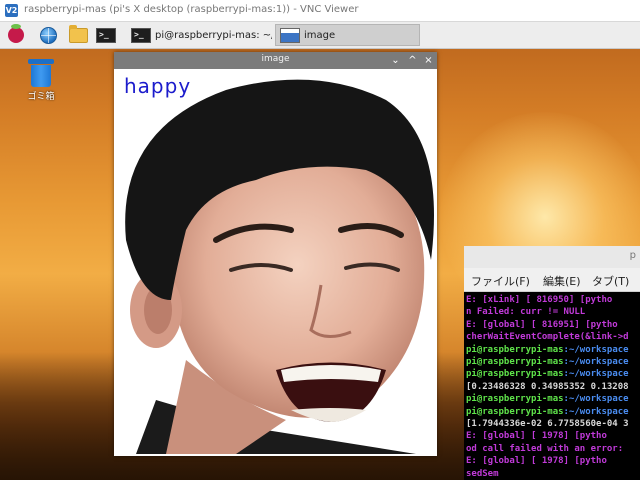 This screenshot has height=480, width=640. Describe the element at coordinates (275, 60) in the screenshot. I see `image-window-titlebar: image ⌄ ^ ×` at that location.